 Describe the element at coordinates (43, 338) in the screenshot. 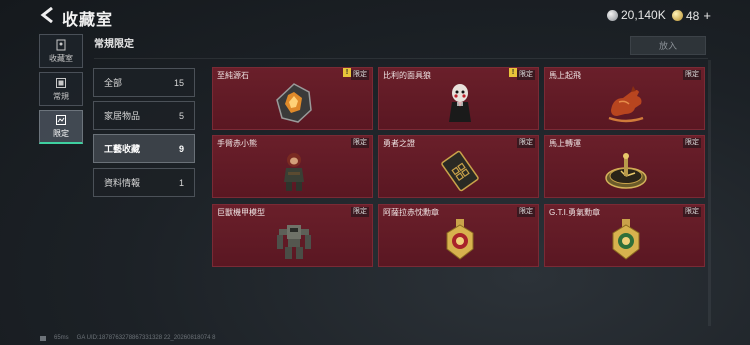

I see `wifi-icon` at that location.